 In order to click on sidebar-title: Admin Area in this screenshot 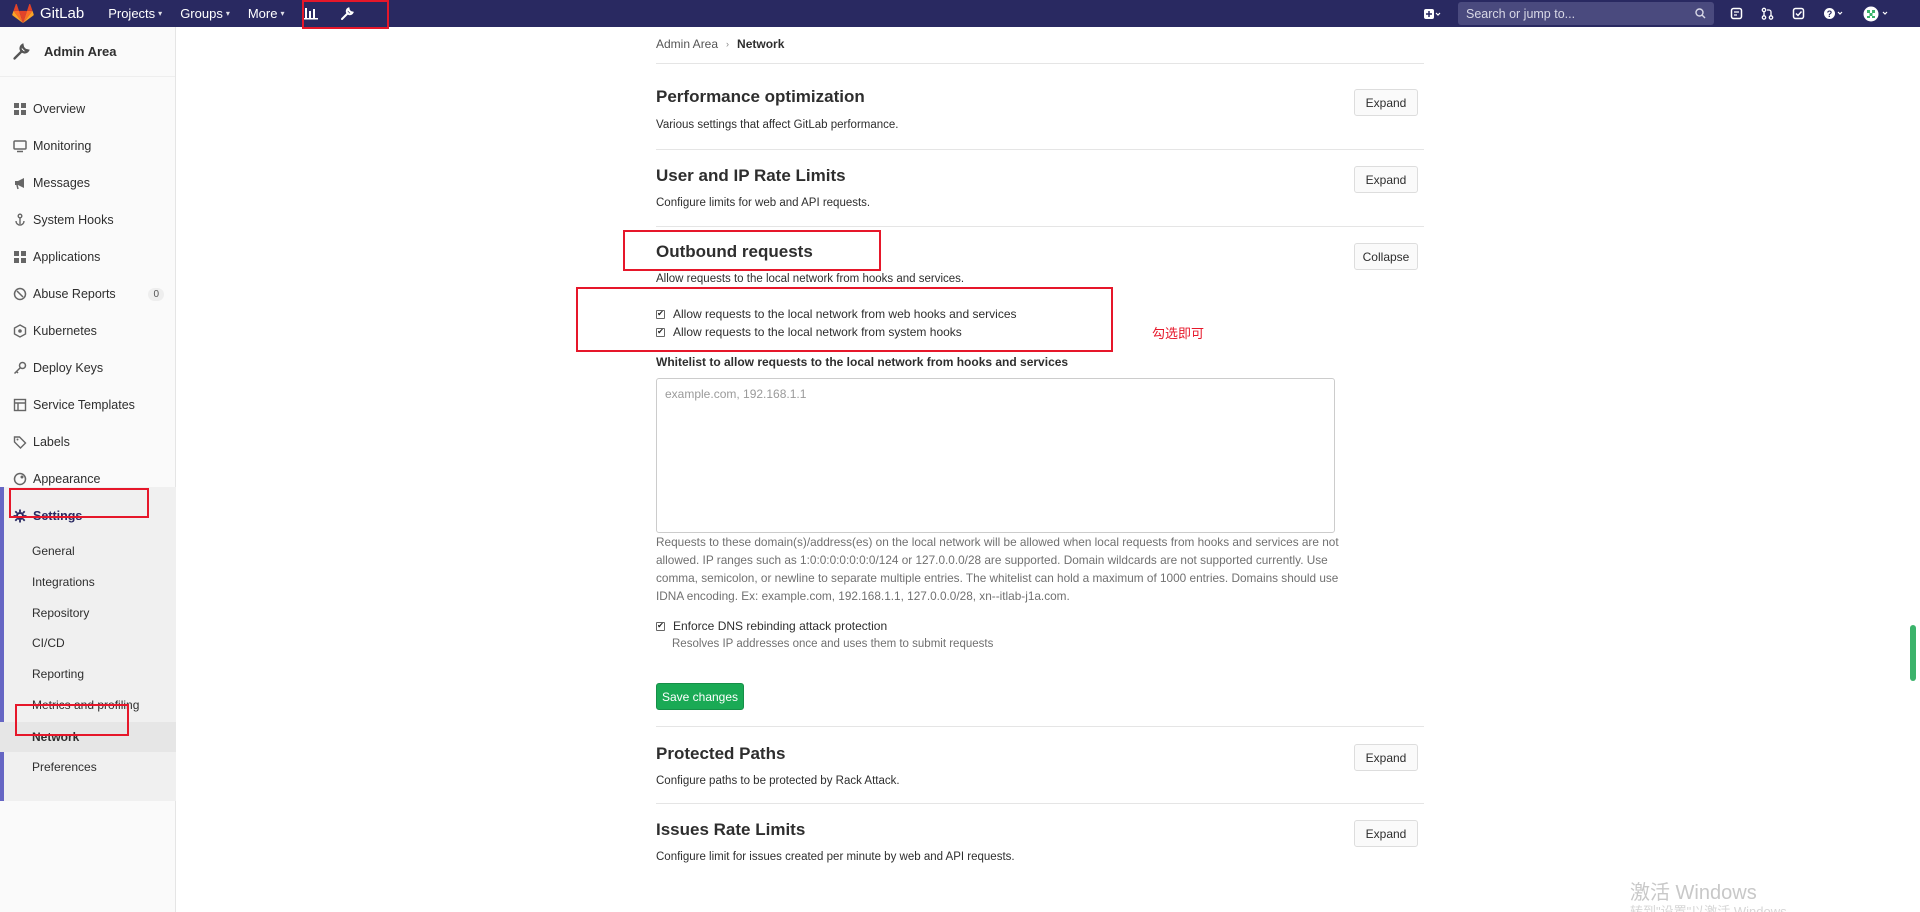, I will do `click(80, 51)`.